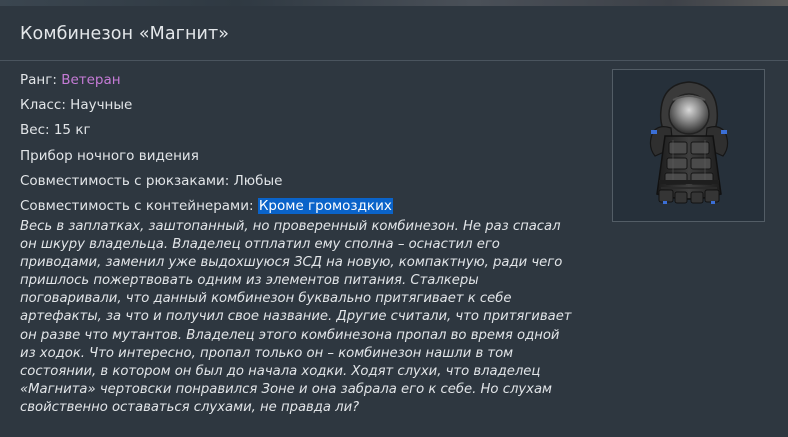  What do you see at coordinates (125, 34) in the screenshot?
I see `item-title: Комбинезон «Магнит»` at bounding box center [125, 34].